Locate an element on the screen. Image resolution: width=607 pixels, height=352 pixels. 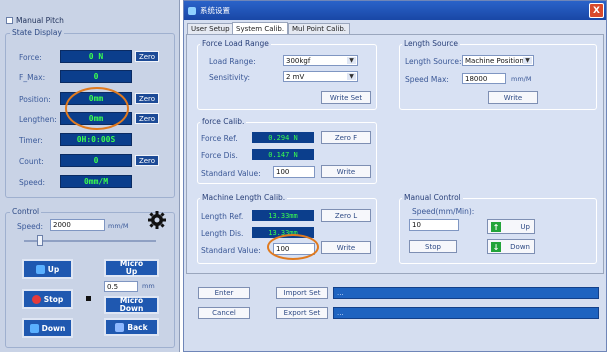
arrow-up-icon: ↑ is located at coordinates (496, 227).